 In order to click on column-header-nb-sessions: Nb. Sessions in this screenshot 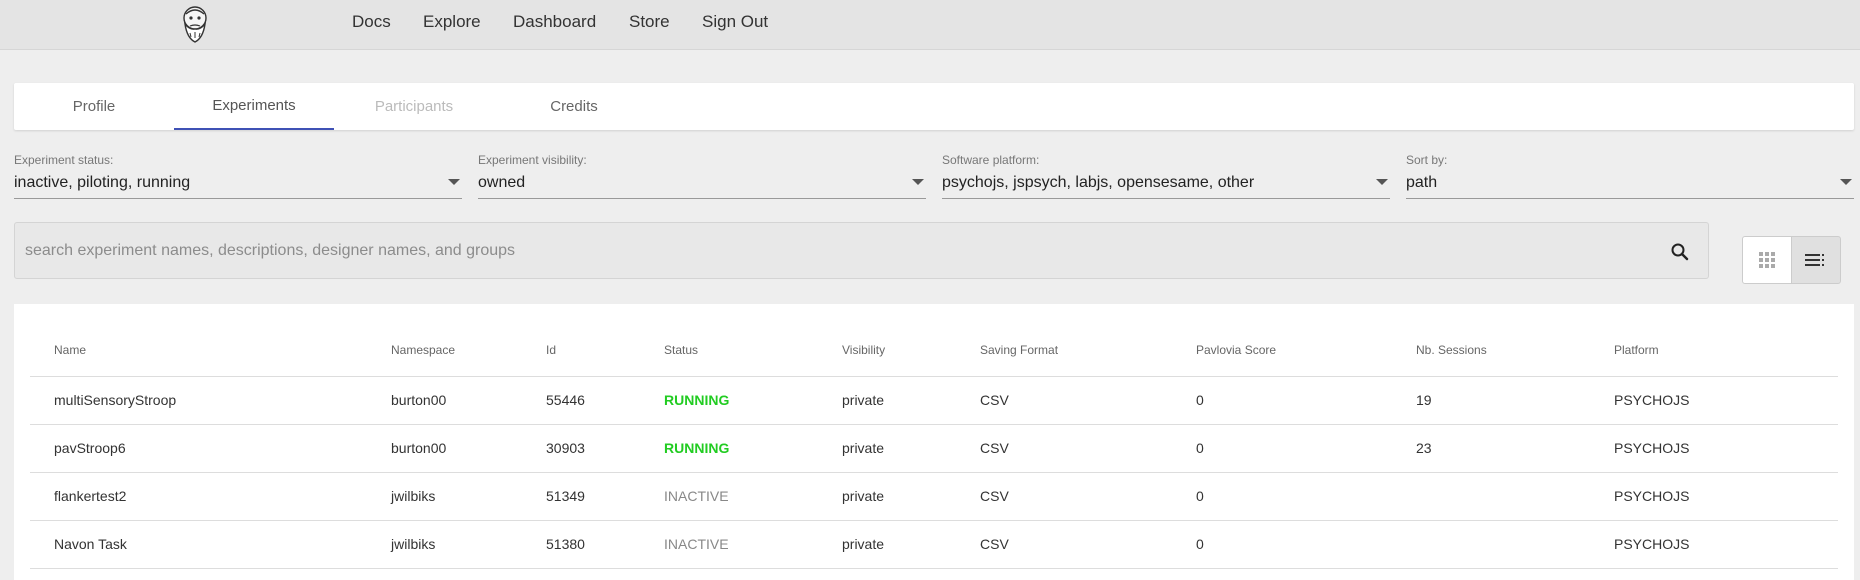, I will do `click(1491, 350)`.